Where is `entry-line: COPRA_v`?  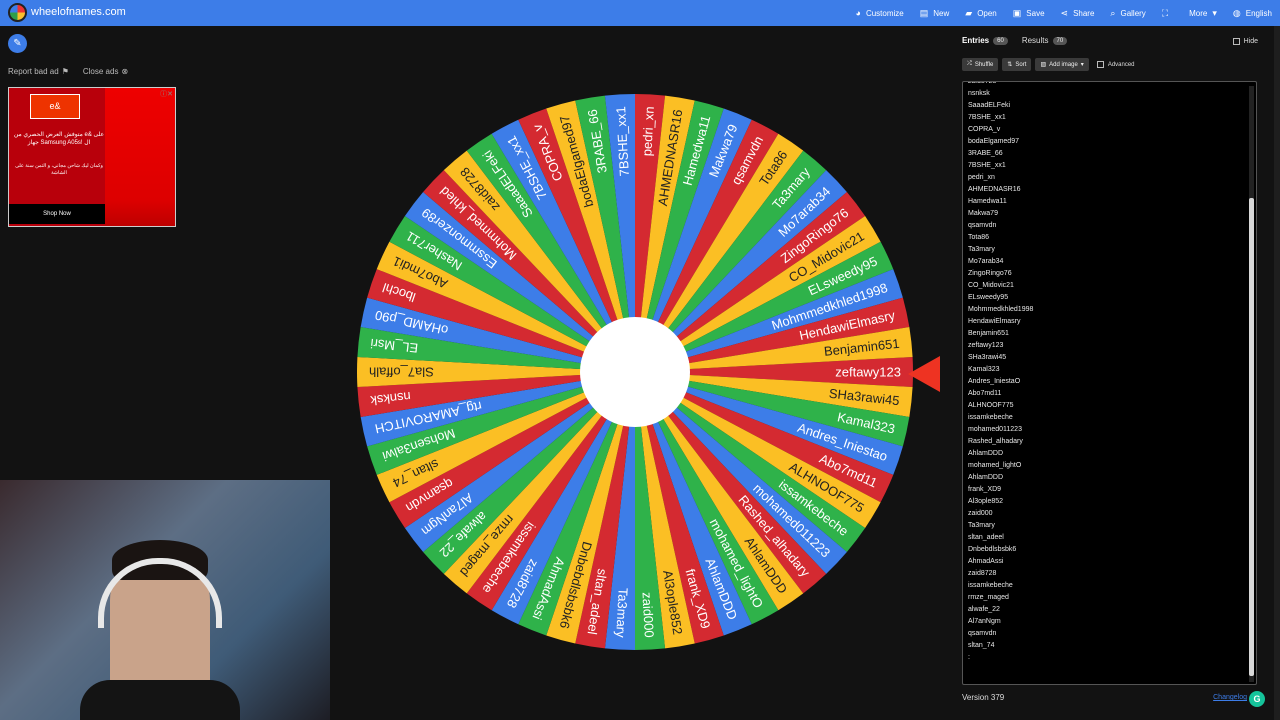
entry-line: COPRA_v is located at coordinates (1000, 130).